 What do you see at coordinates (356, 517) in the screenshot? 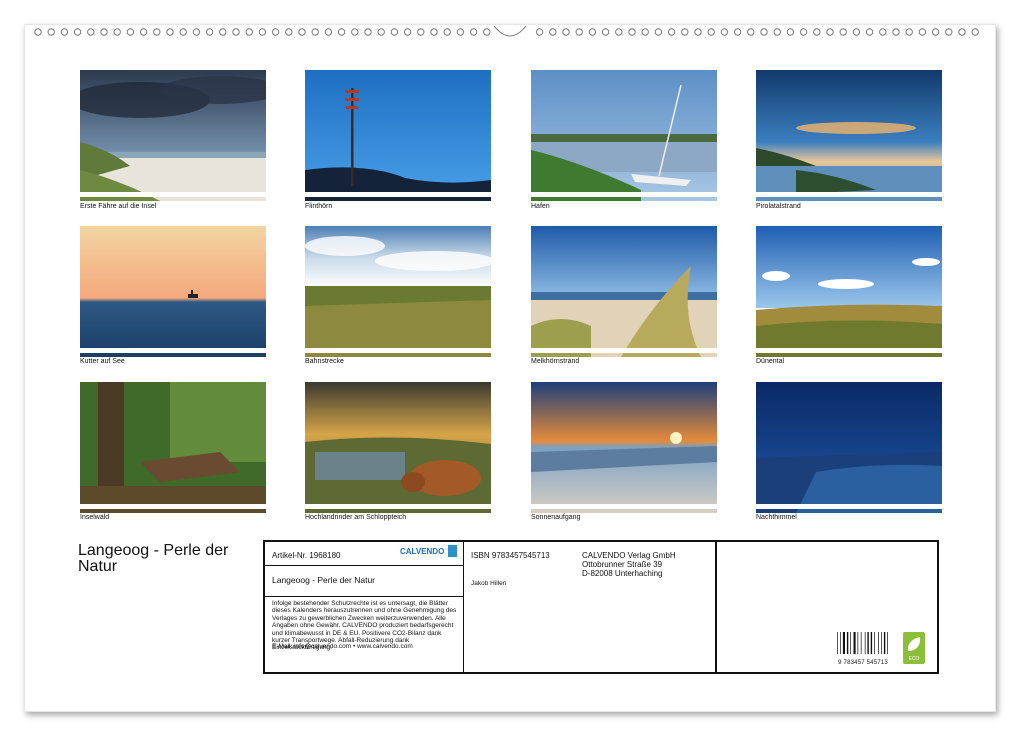
I see `tile-caption: Hochlandrinder am Schloppteich` at bounding box center [356, 517].